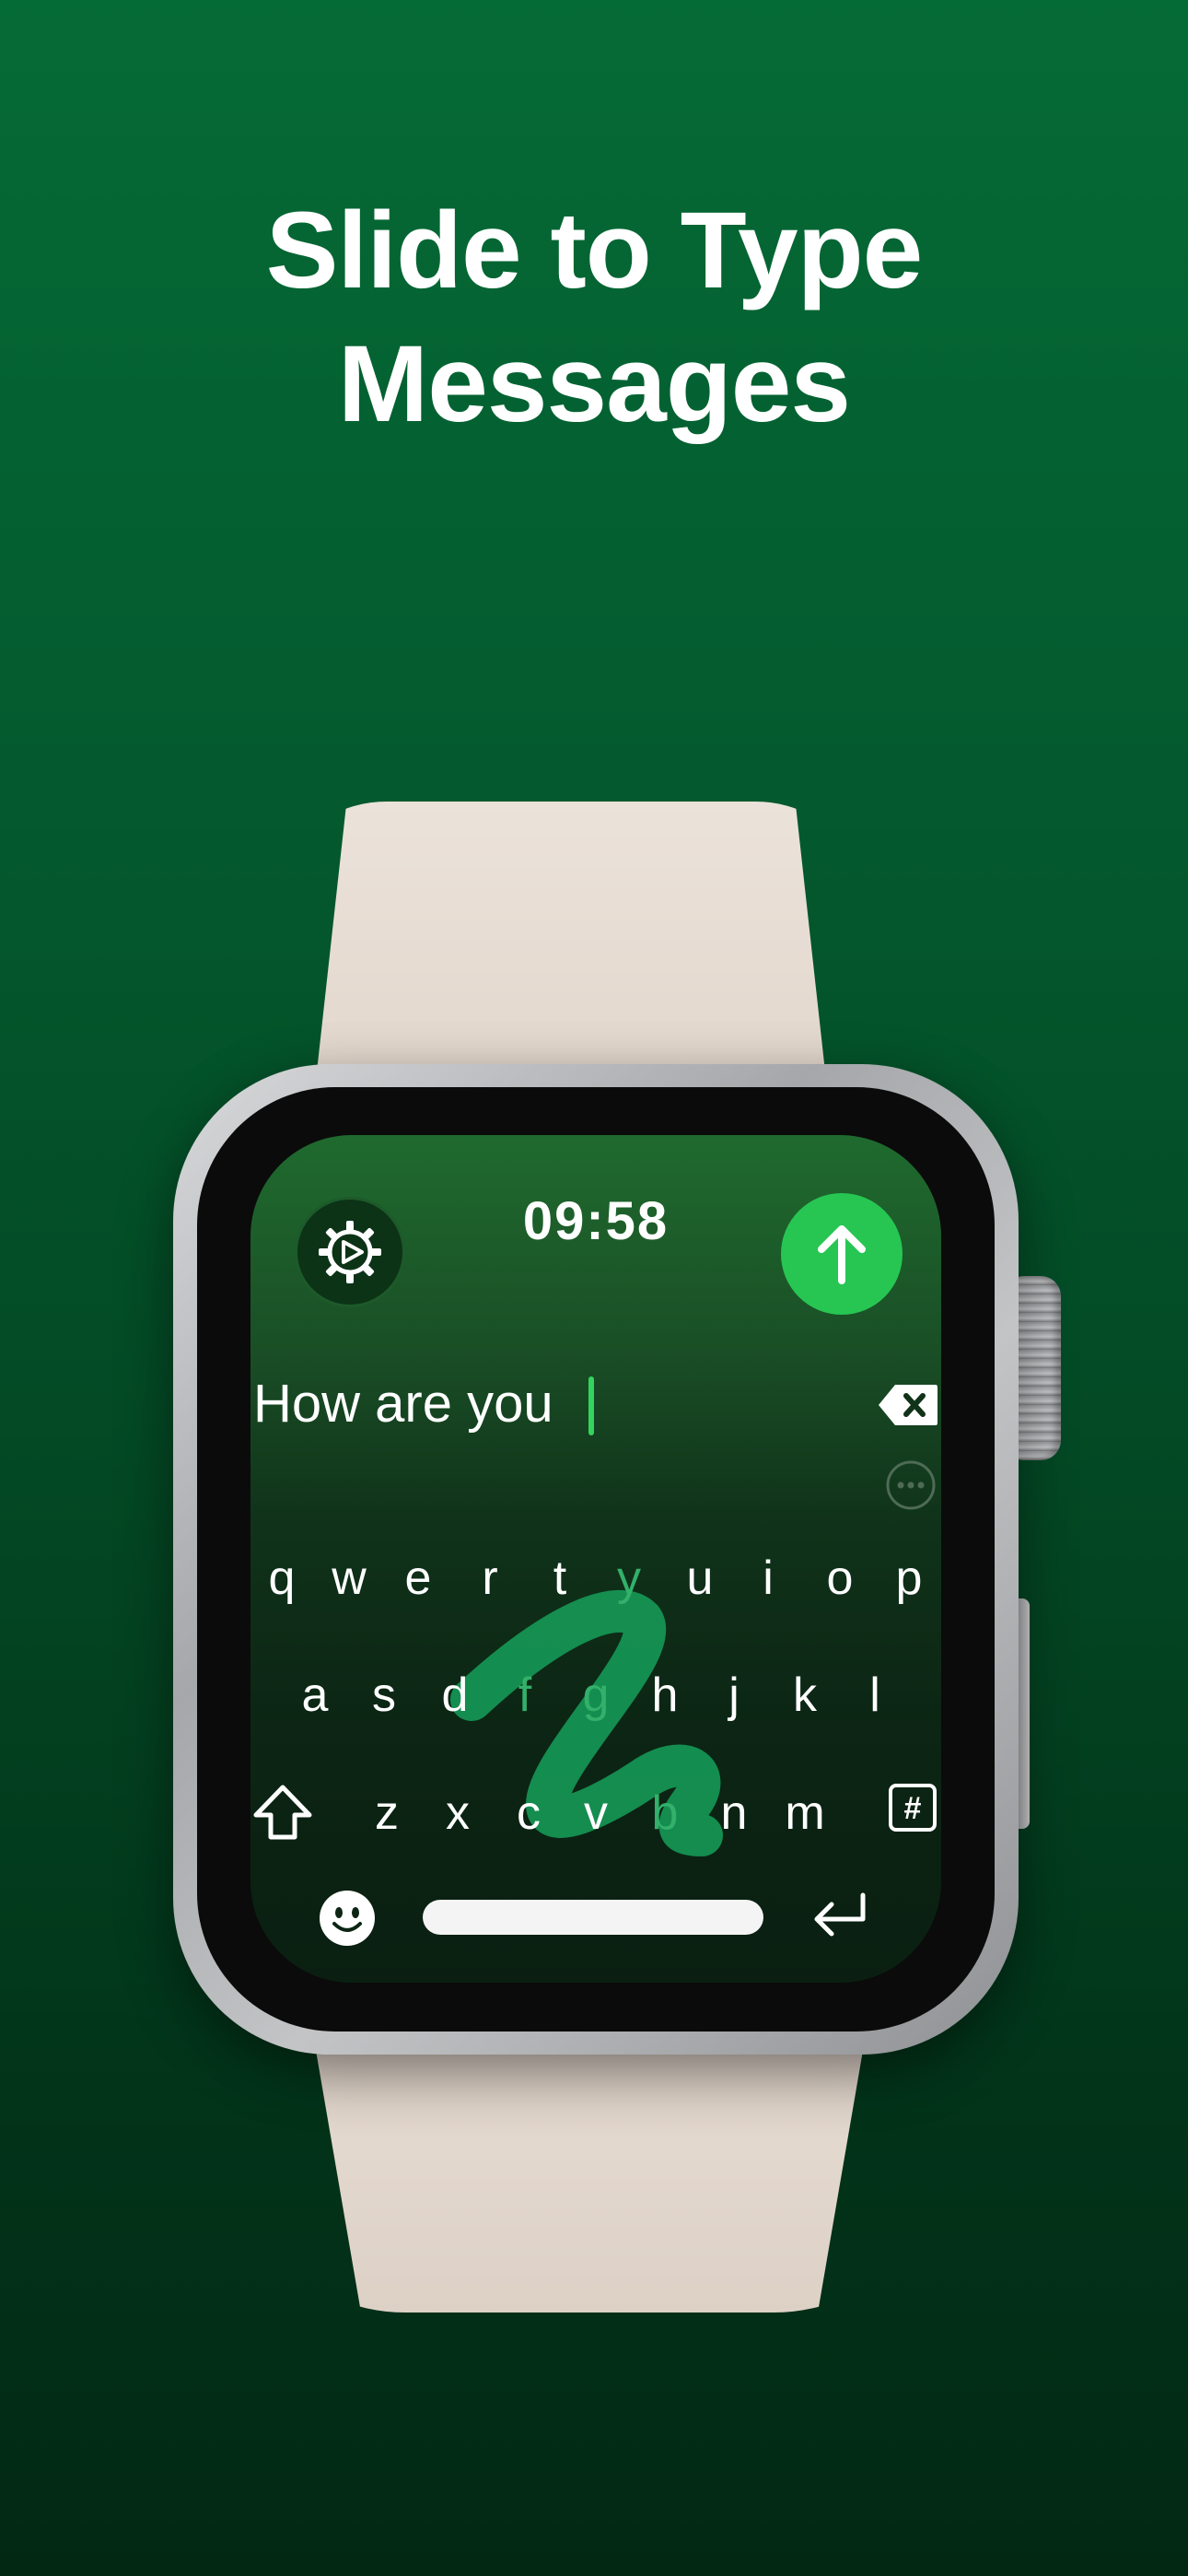 The height and width of the screenshot is (2576, 1188). I want to click on headline-line-2: Messages, so click(594, 384).